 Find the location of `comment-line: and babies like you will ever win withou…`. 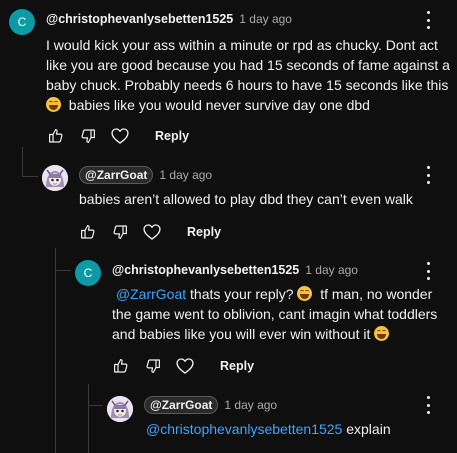

comment-line: and babies like you will ever win withou… is located at coordinates (282, 334).